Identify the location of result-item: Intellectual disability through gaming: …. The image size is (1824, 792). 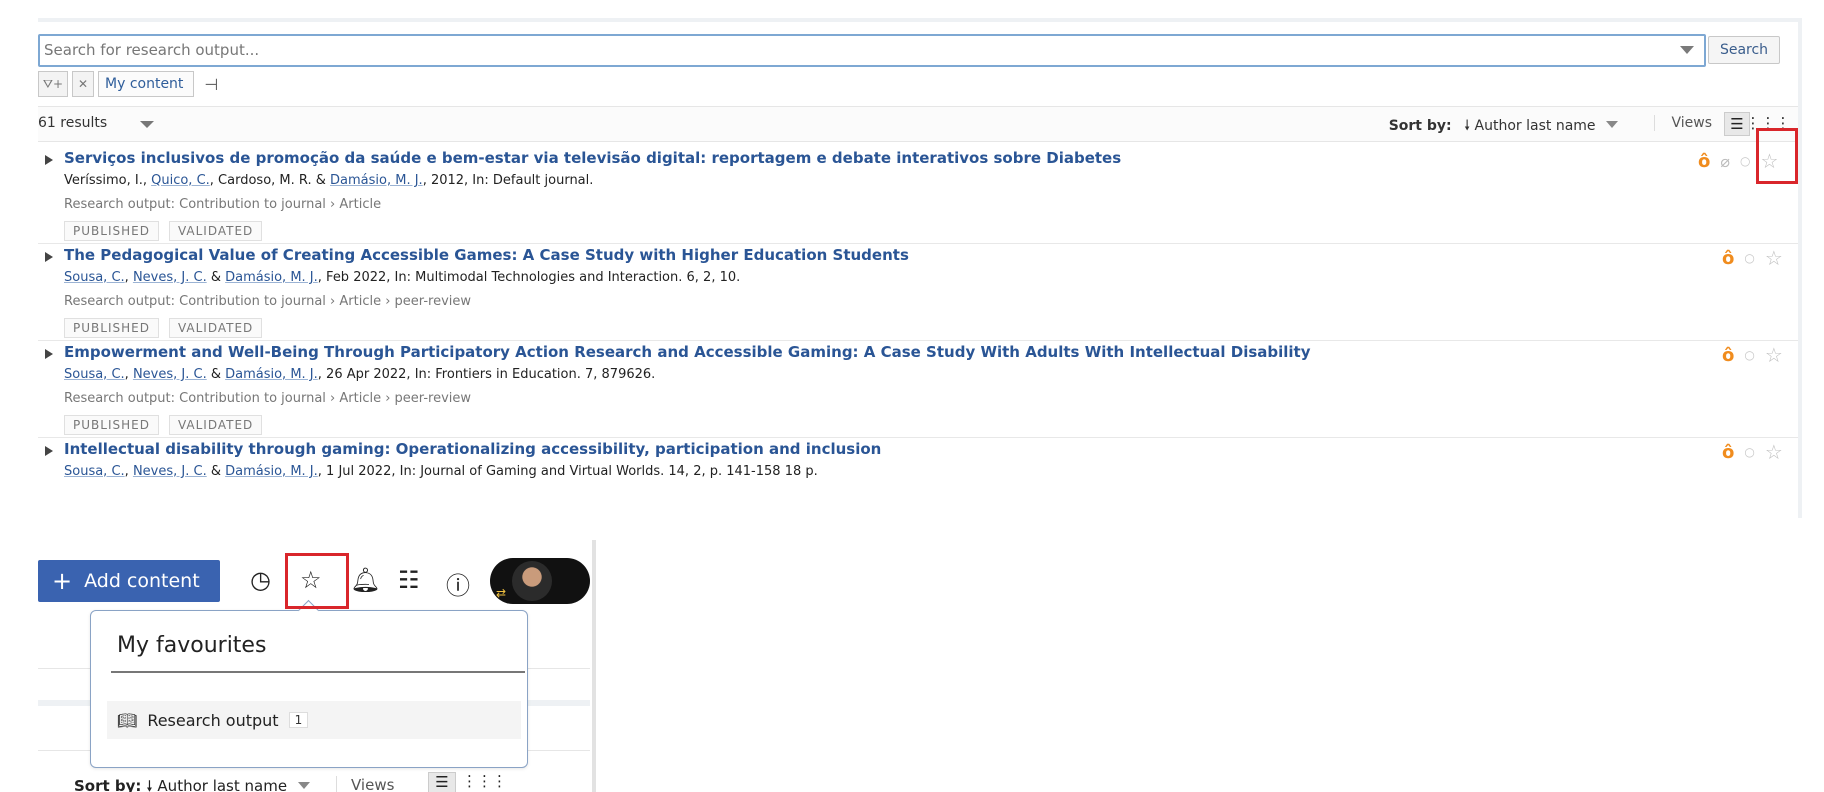
(918, 478).